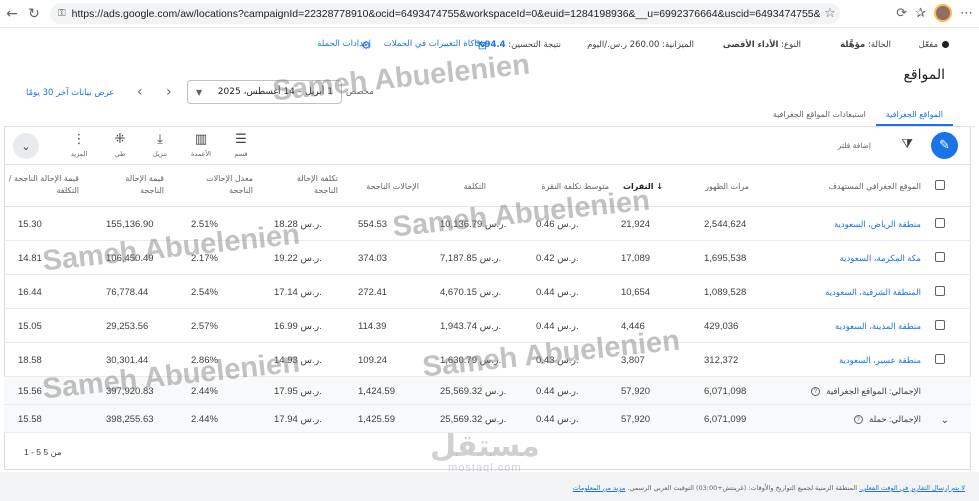 The width and height of the screenshot is (979, 501). I want to click on col-impressions: مرات الظهور, so click(727, 187).